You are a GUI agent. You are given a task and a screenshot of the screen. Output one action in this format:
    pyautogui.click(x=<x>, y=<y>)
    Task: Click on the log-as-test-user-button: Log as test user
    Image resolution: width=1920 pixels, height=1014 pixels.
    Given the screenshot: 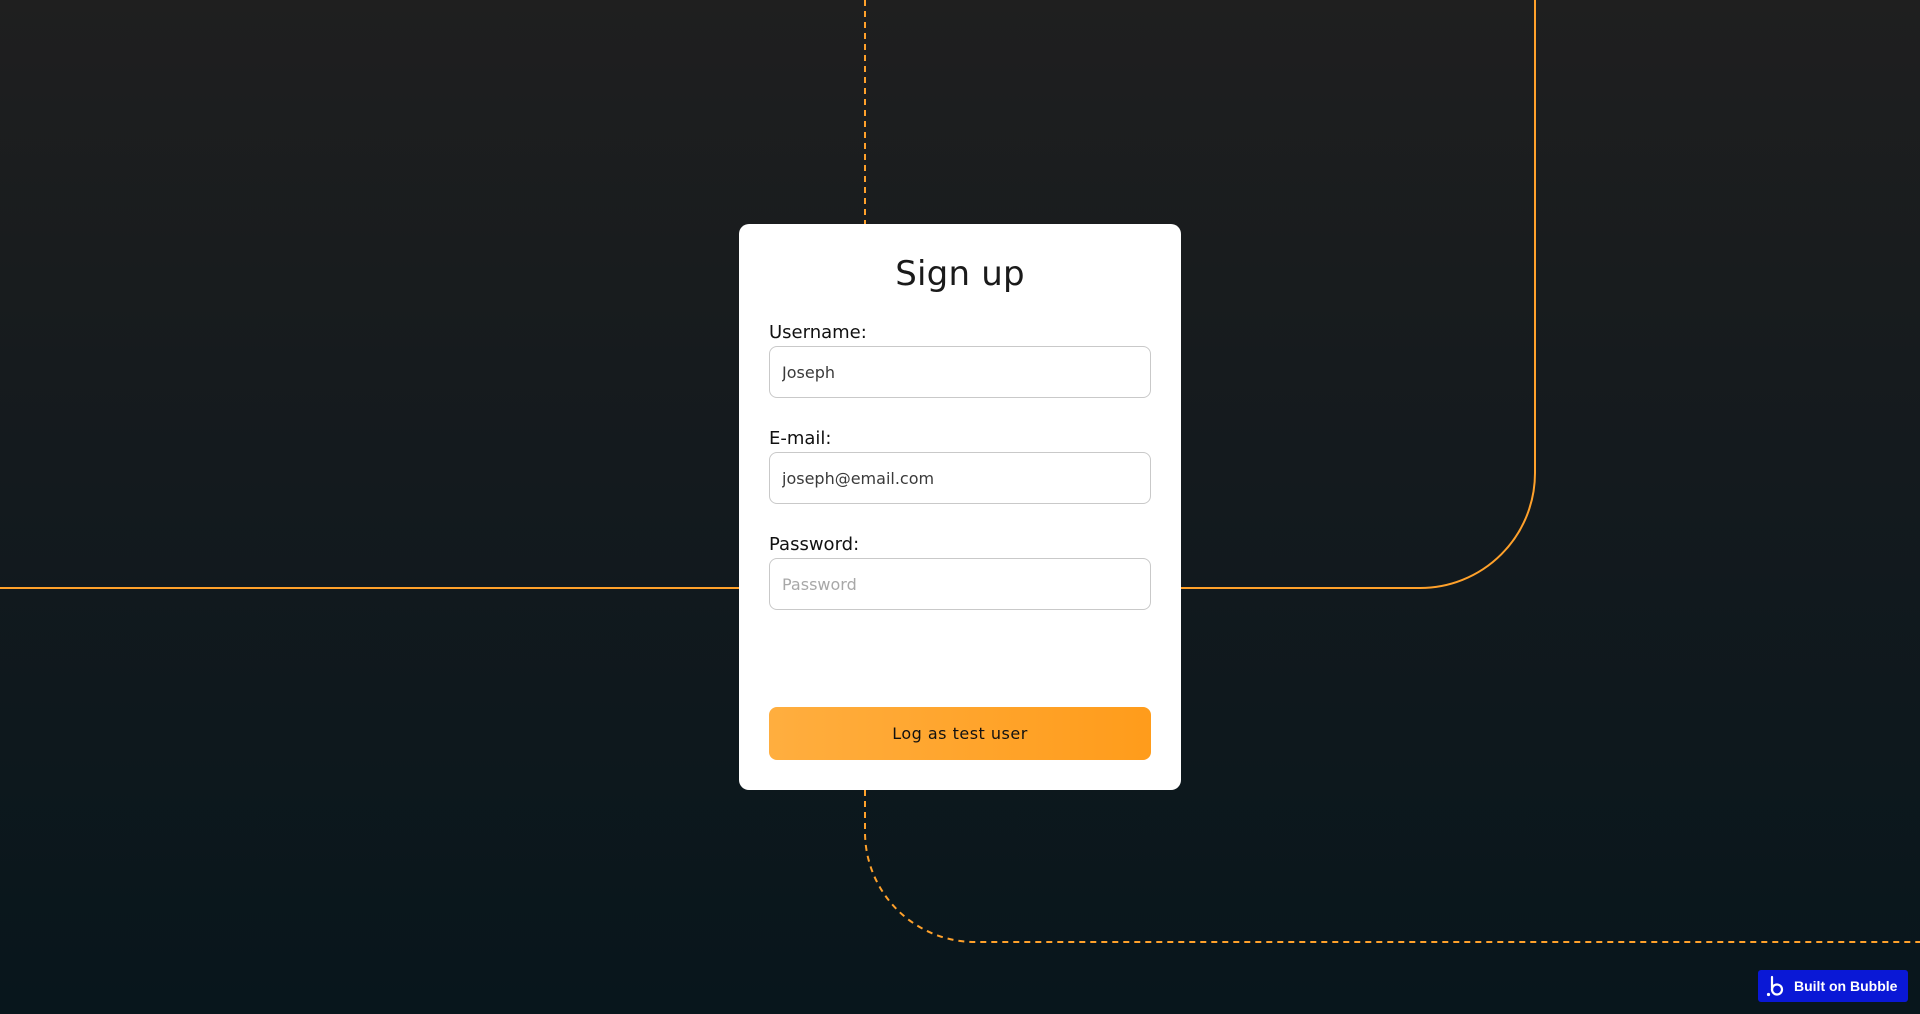 What is the action you would take?
    pyautogui.click(x=960, y=733)
    